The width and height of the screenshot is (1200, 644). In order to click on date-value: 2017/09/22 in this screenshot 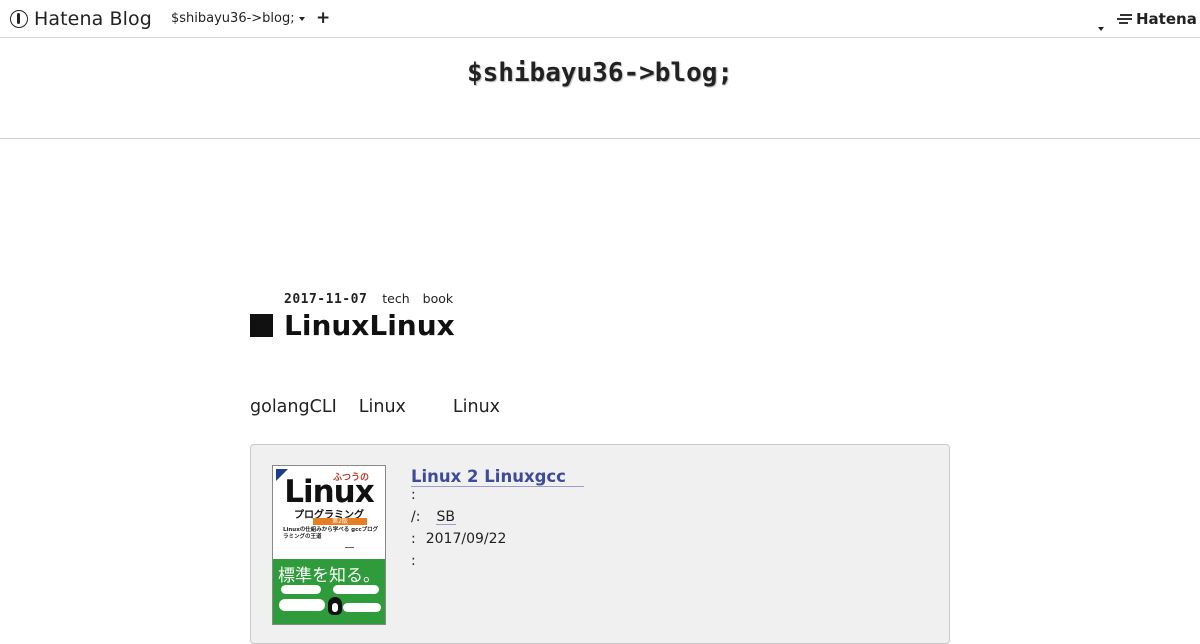, I will do `click(466, 539)`.